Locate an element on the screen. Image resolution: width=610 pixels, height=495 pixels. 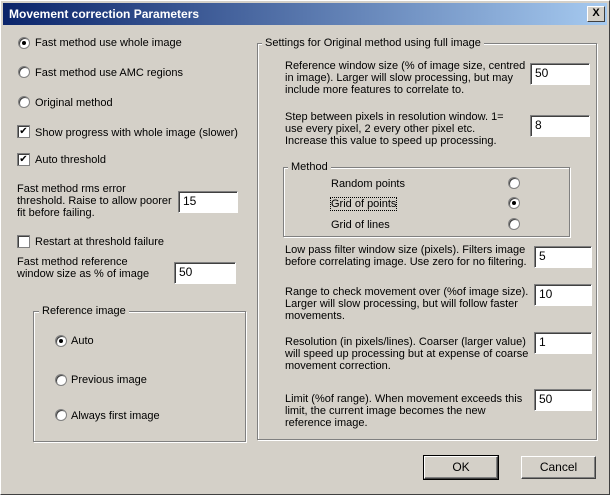
radio-ref-auto-label: Auto is located at coordinates (82, 341).